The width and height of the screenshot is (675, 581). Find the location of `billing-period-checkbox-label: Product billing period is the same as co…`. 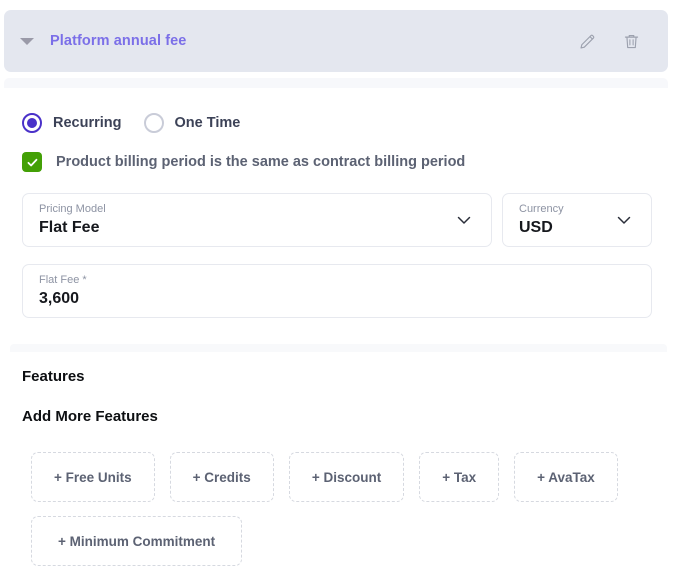

billing-period-checkbox-label: Product billing period is the same as co… is located at coordinates (261, 162).